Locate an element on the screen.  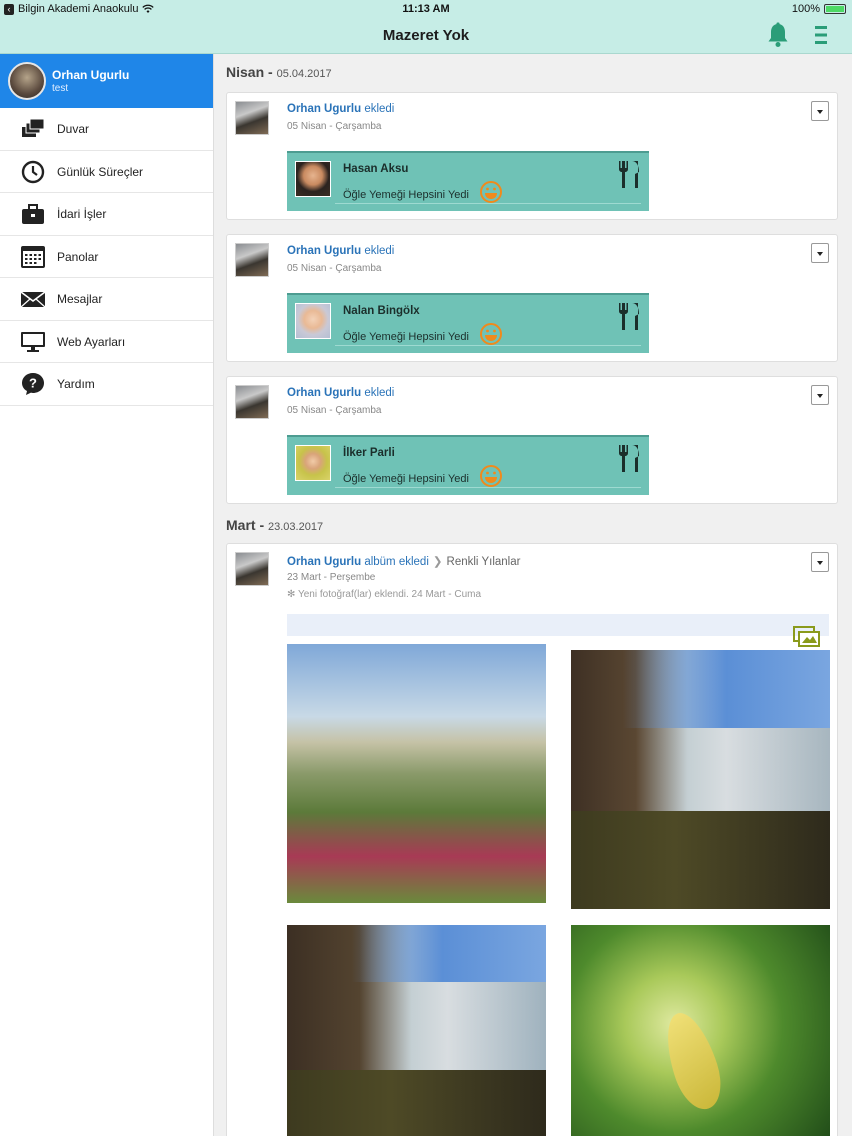
post-date: 23 Mart - Perşembe is located at coordinates (331, 577).